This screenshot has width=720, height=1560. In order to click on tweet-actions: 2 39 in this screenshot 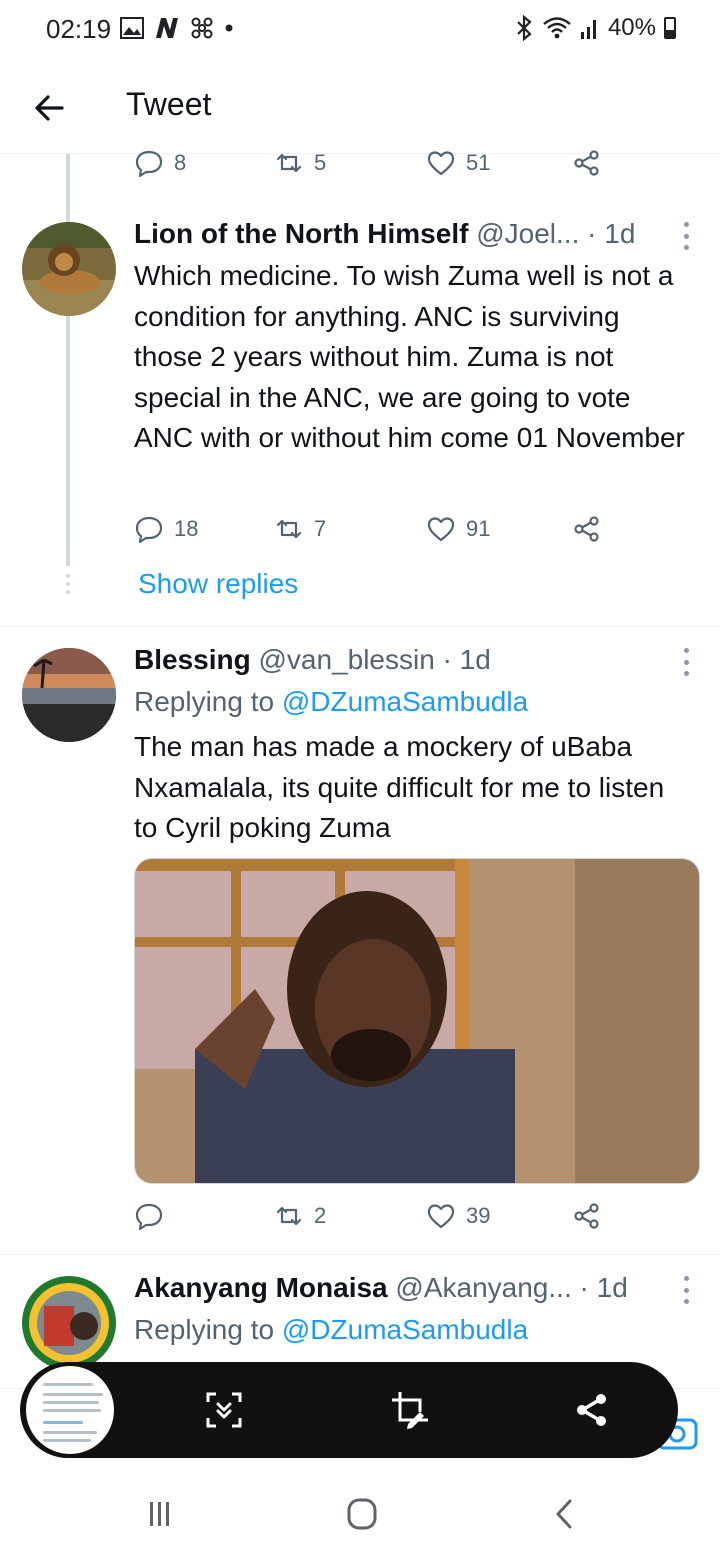, I will do `click(374, 1219)`.